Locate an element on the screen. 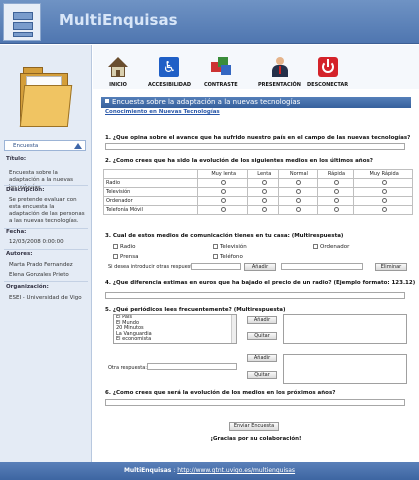  scrollbar is located at coordinates (233, 329).